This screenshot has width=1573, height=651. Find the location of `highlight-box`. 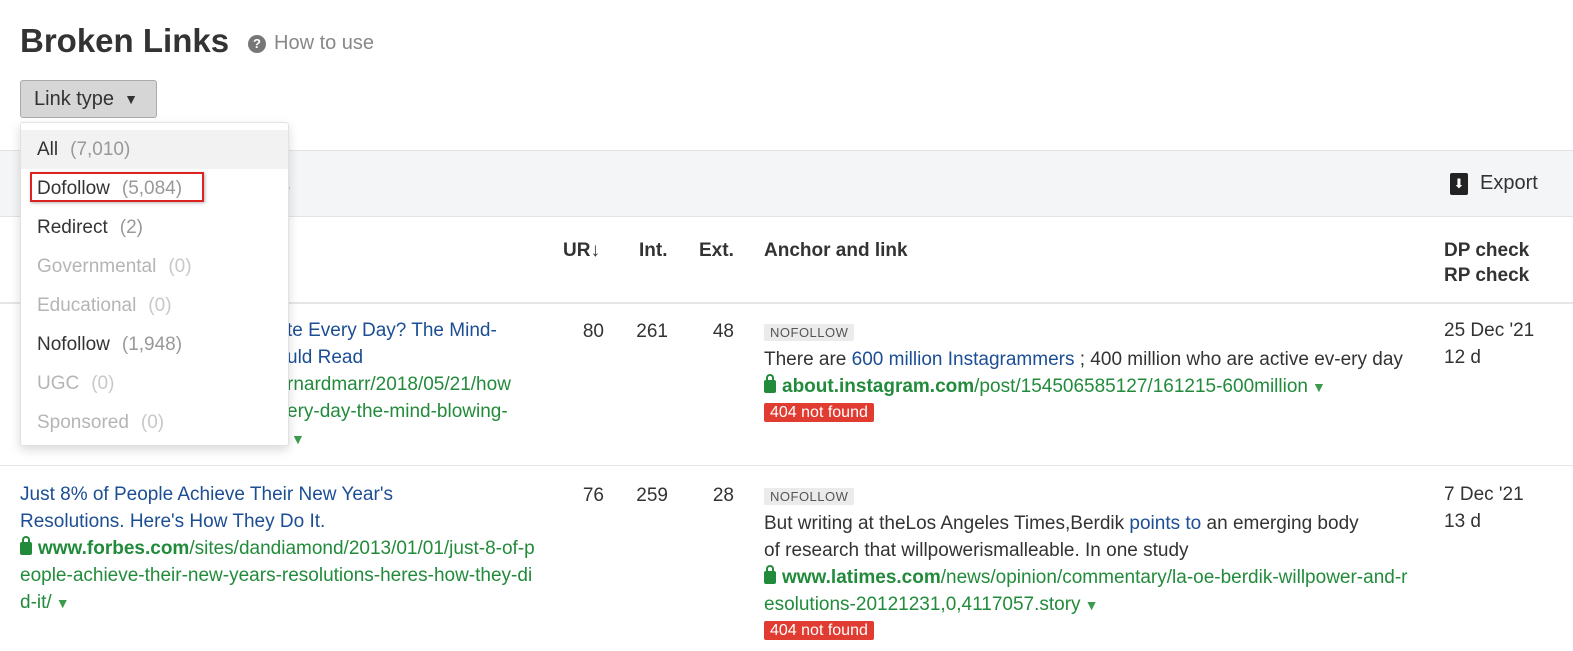

highlight-box is located at coordinates (117, 187).